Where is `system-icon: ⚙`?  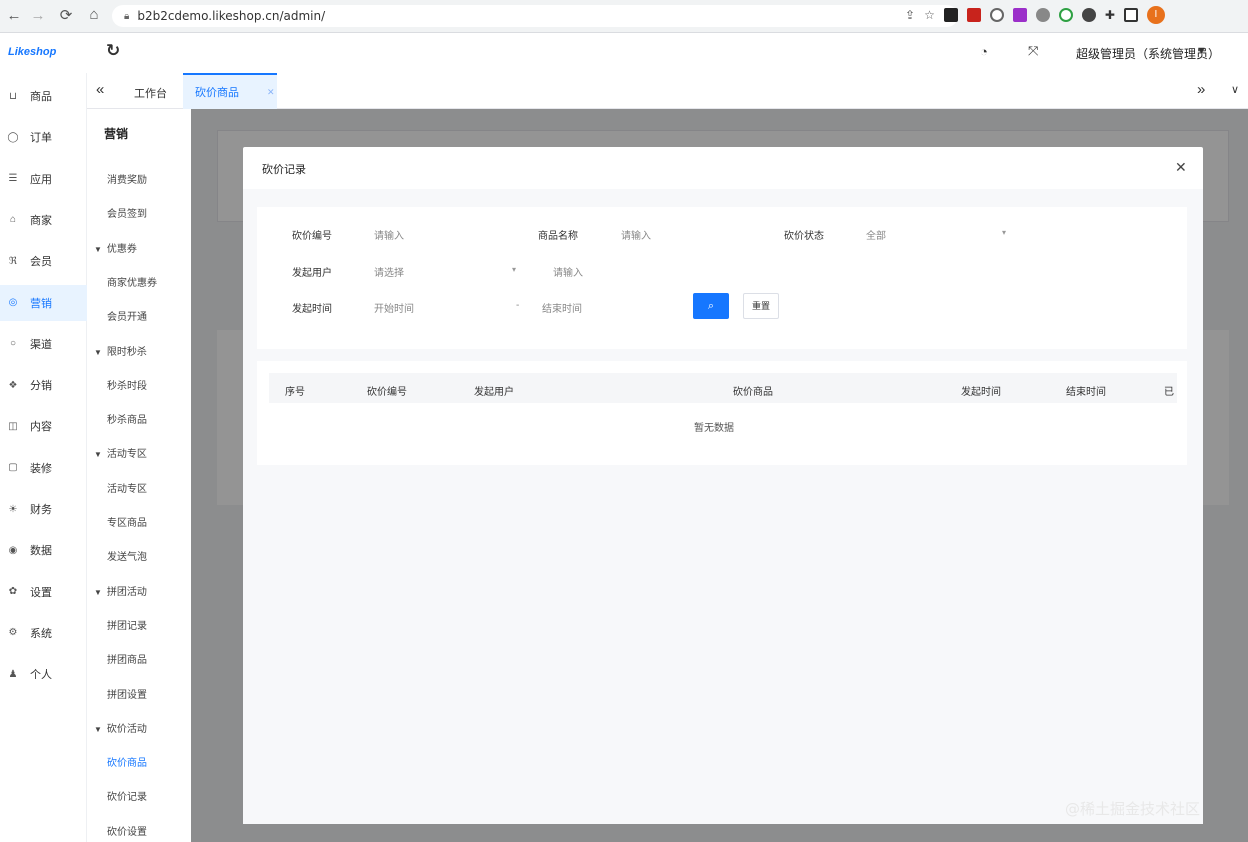 system-icon: ⚙ is located at coordinates (13, 633).